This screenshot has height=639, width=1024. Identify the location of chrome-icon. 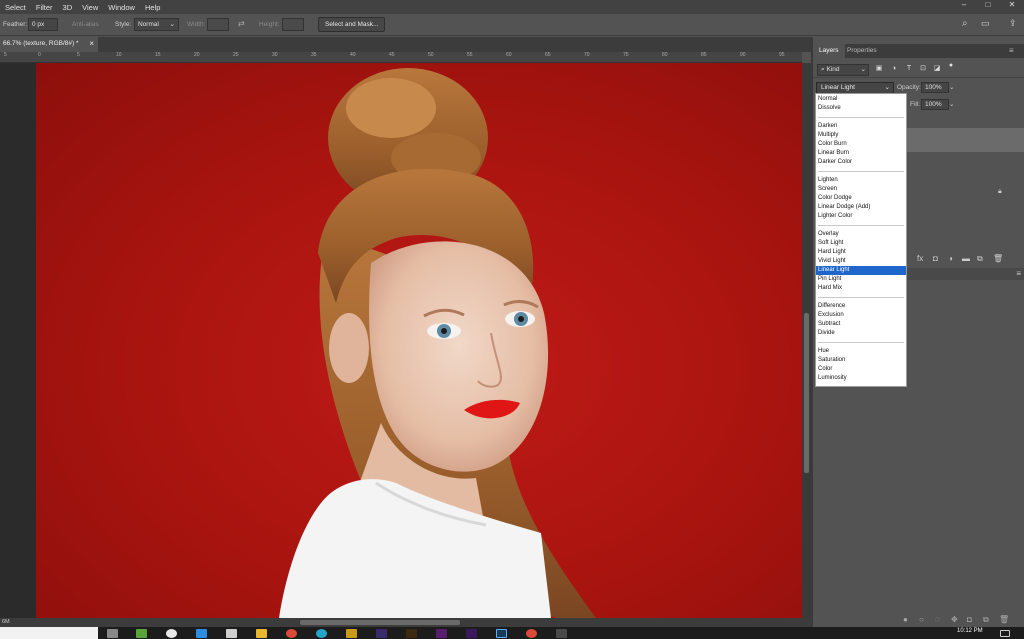
(291, 633).